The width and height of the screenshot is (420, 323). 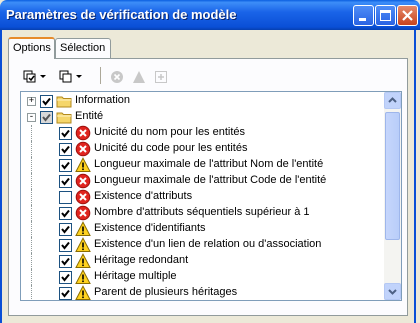 I want to click on tree-check-row: Existence d'identifiants, so click(x=202, y=229).